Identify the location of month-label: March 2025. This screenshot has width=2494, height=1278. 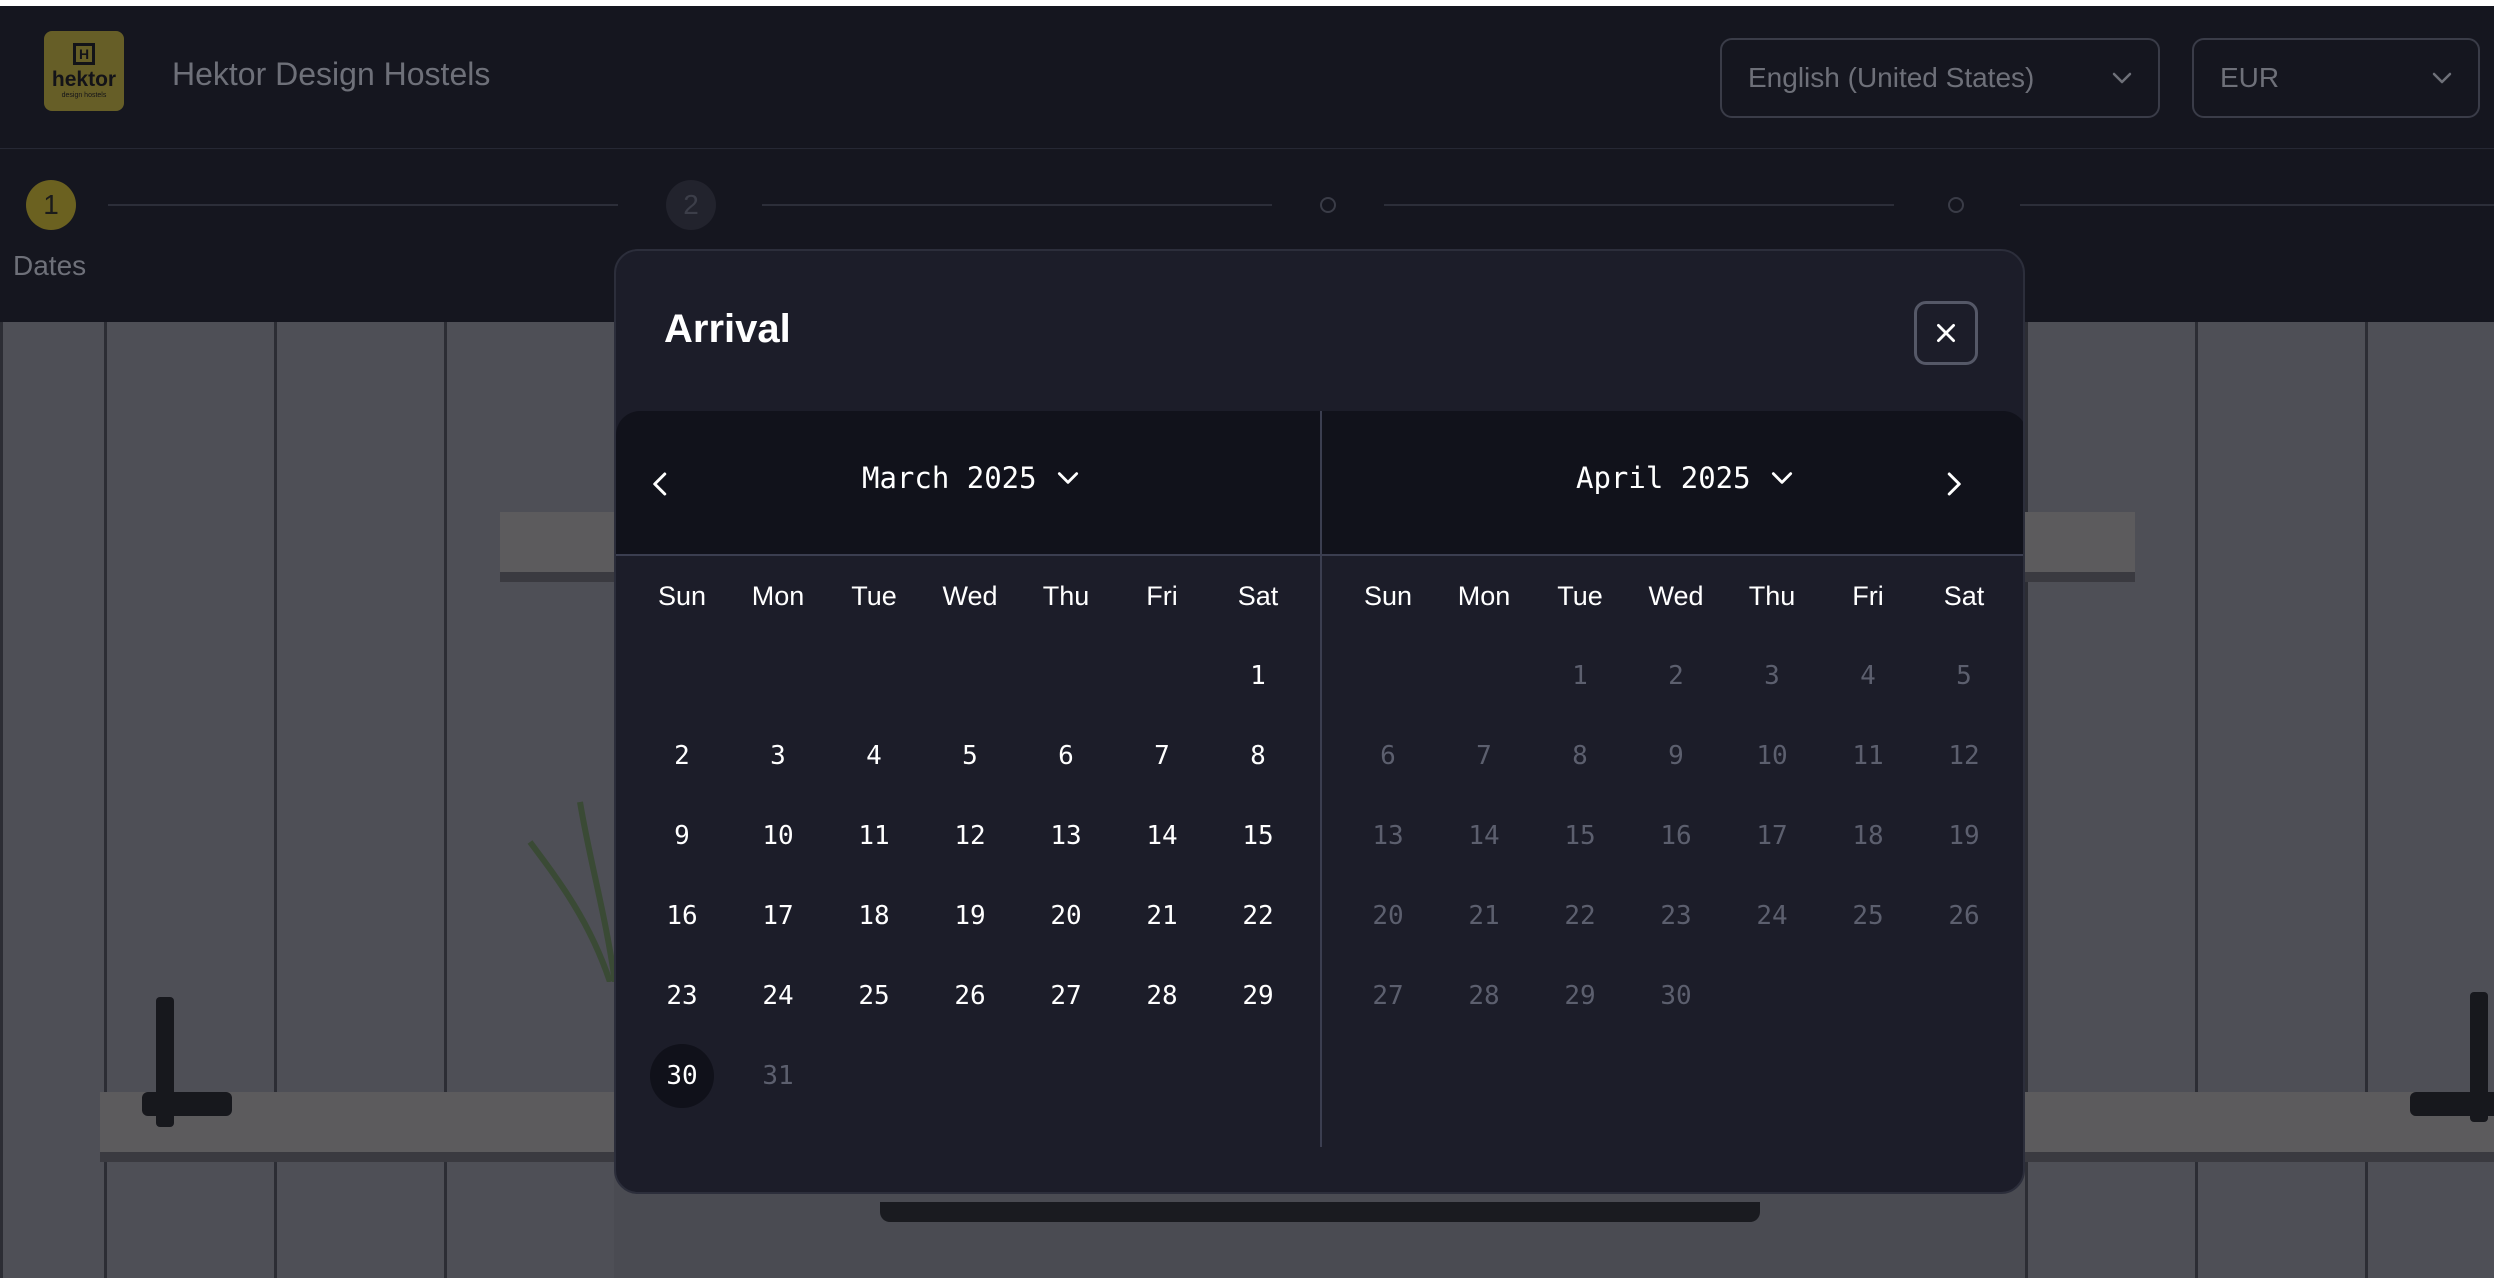
(949, 478).